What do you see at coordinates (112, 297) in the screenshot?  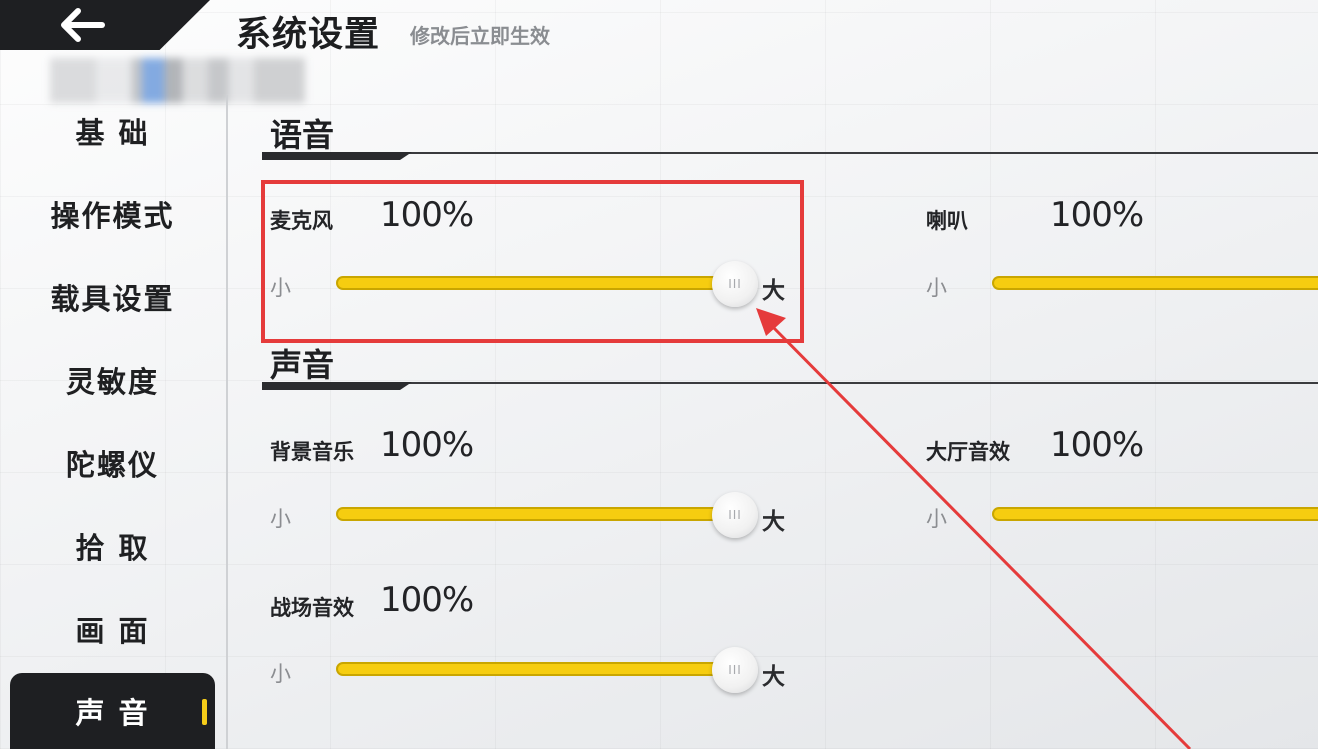 I see `sidebar-item-vehicle: 载具设置` at bounding box center [112, 297].